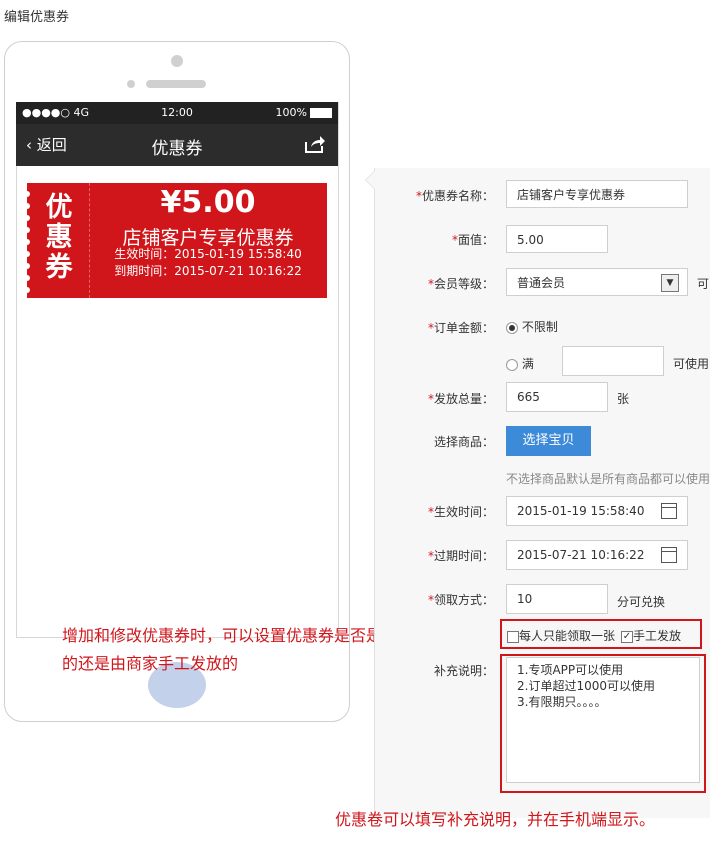 This screenshot has width=710, height=859. Describe the element at coordinates (608, 479) in the screenshot. I see `products-hint: 不选择商品默认是所有商品都可以使用` at that location.